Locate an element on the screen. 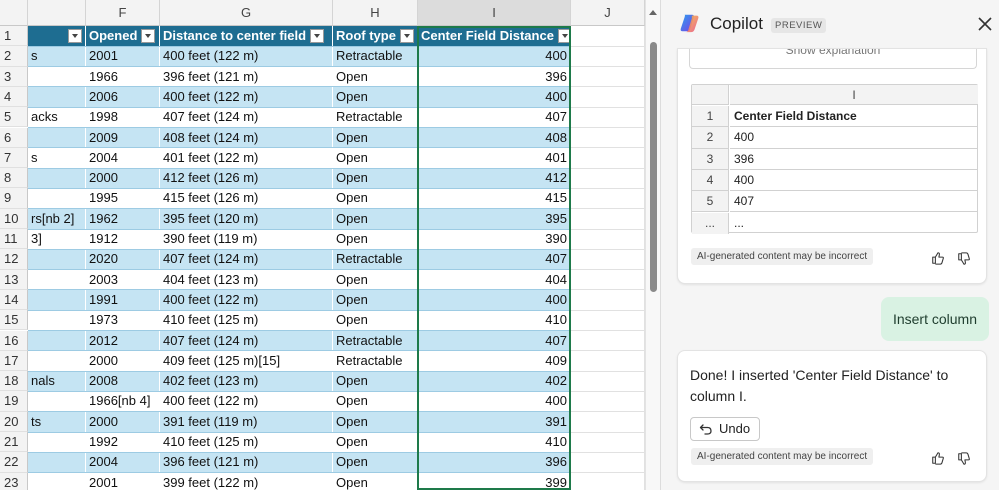  table-cell-opened: 1991 is located at coordinates (123, 300).